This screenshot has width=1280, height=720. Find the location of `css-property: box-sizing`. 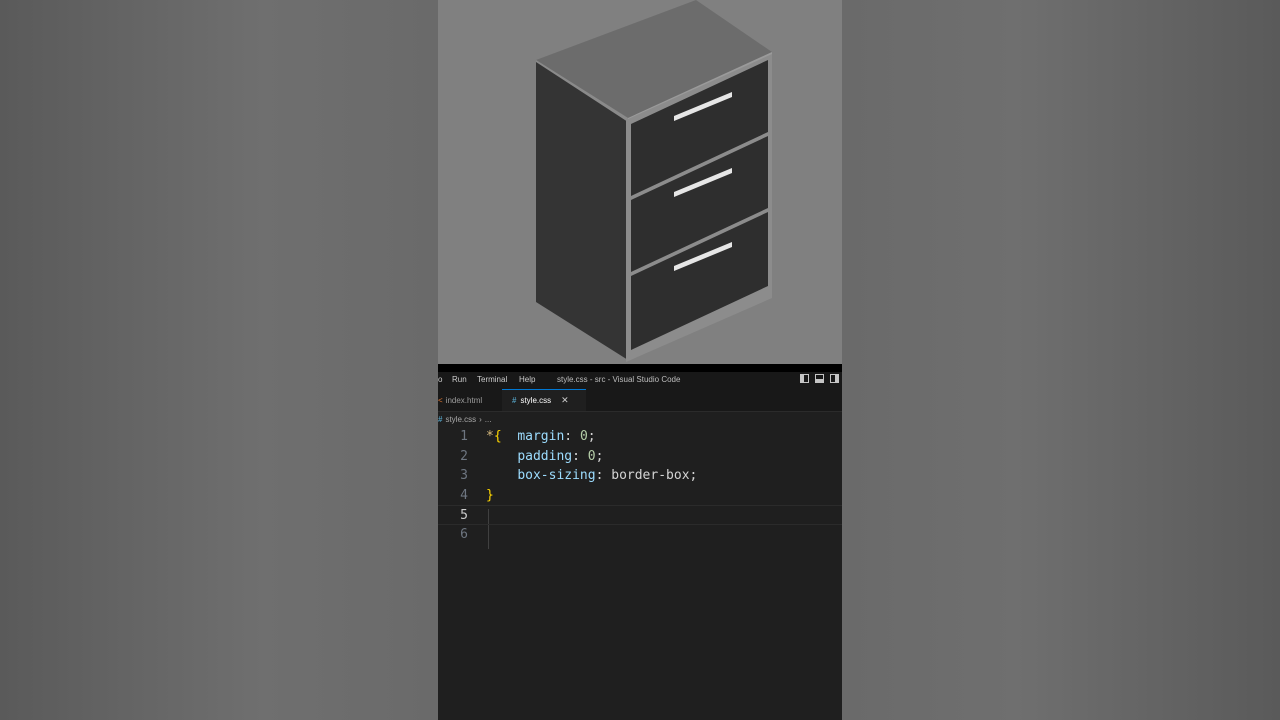

css-property: box-sizing is located at coordinates (556, 476).